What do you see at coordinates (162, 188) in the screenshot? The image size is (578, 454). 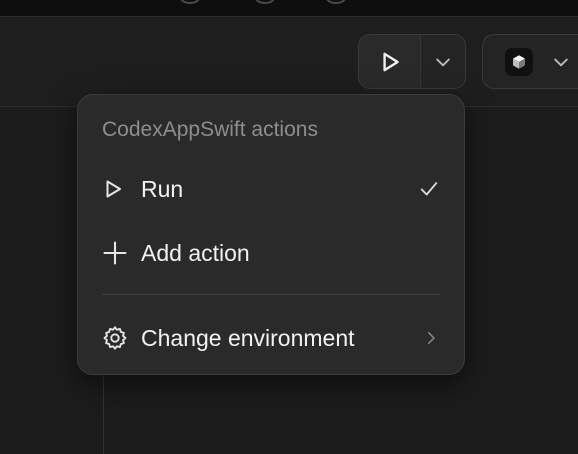 I see `menu-item-label: Run` at bounding box center [162, 188].